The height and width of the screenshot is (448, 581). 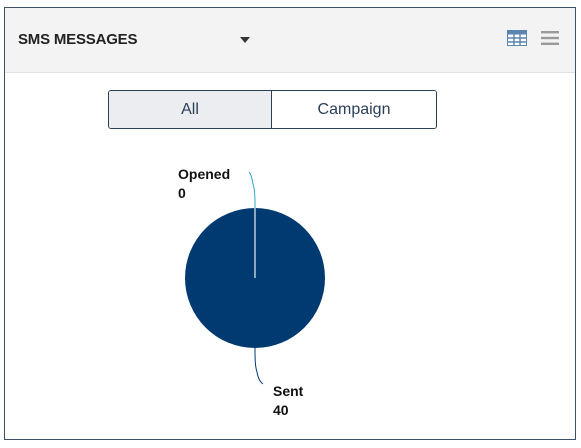 I want to click on pie-label-opened-value: 0, so click(x=182, y=193).